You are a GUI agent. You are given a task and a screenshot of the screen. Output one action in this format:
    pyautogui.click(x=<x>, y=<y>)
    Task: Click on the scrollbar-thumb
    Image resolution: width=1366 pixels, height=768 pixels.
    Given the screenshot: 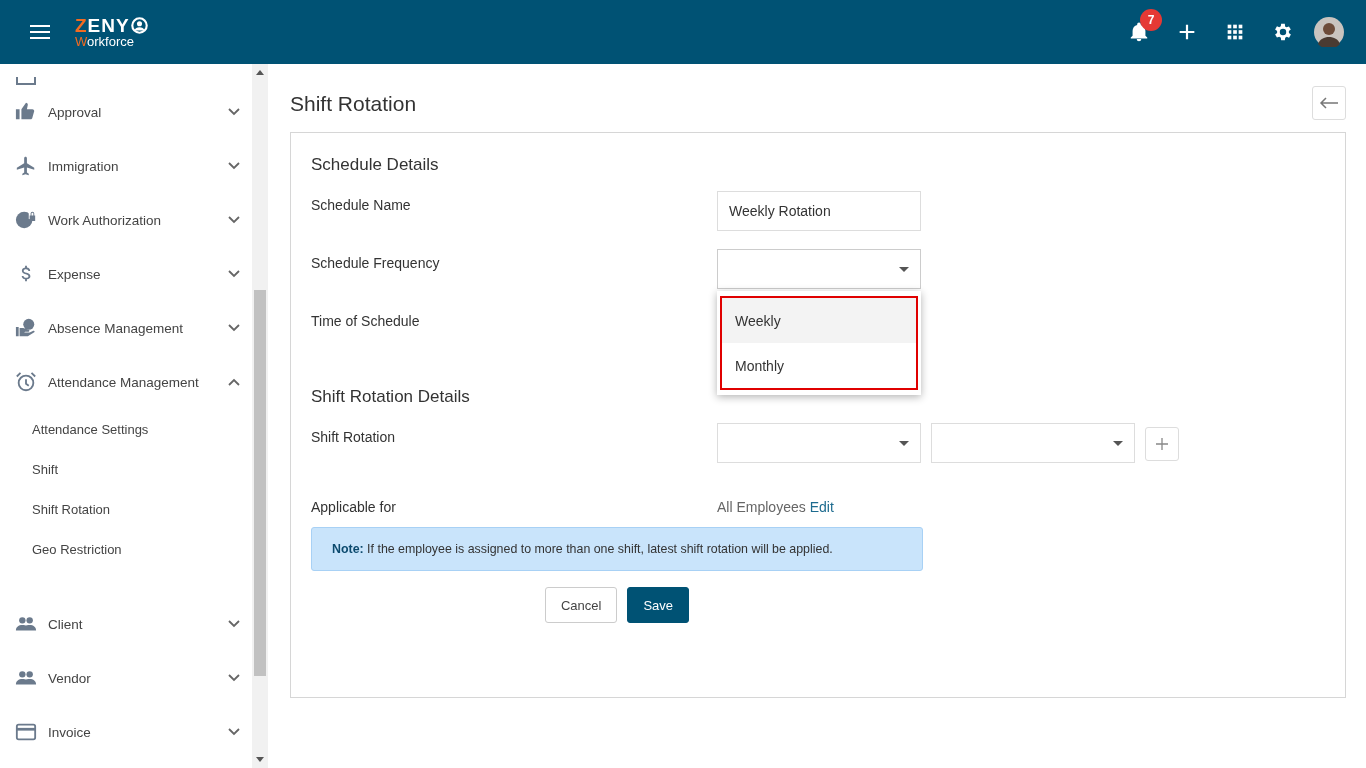 What is the action you would take?
    pyautogui.click(x=260, y=483)
    